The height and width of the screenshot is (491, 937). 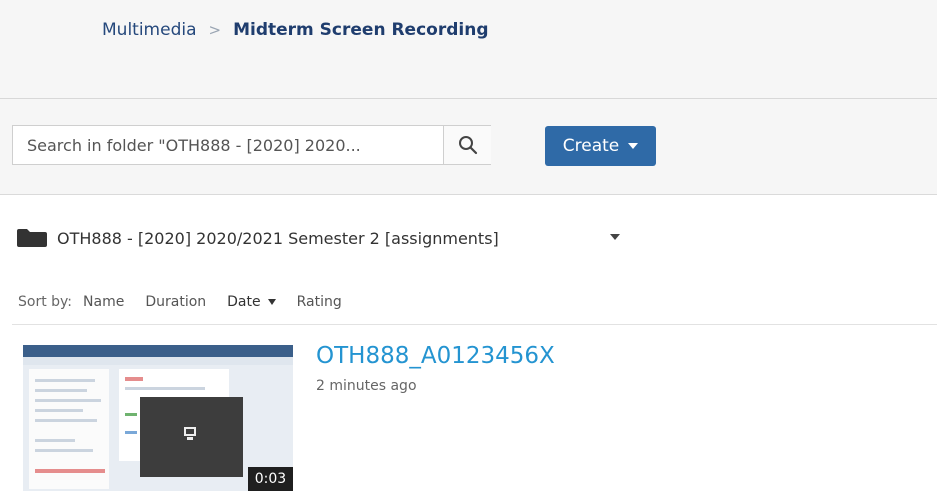 What do you see at coordinates (45, 302) in the screenshot?
I see `sort-label: Sort by:` at bounding box center [45, 302].